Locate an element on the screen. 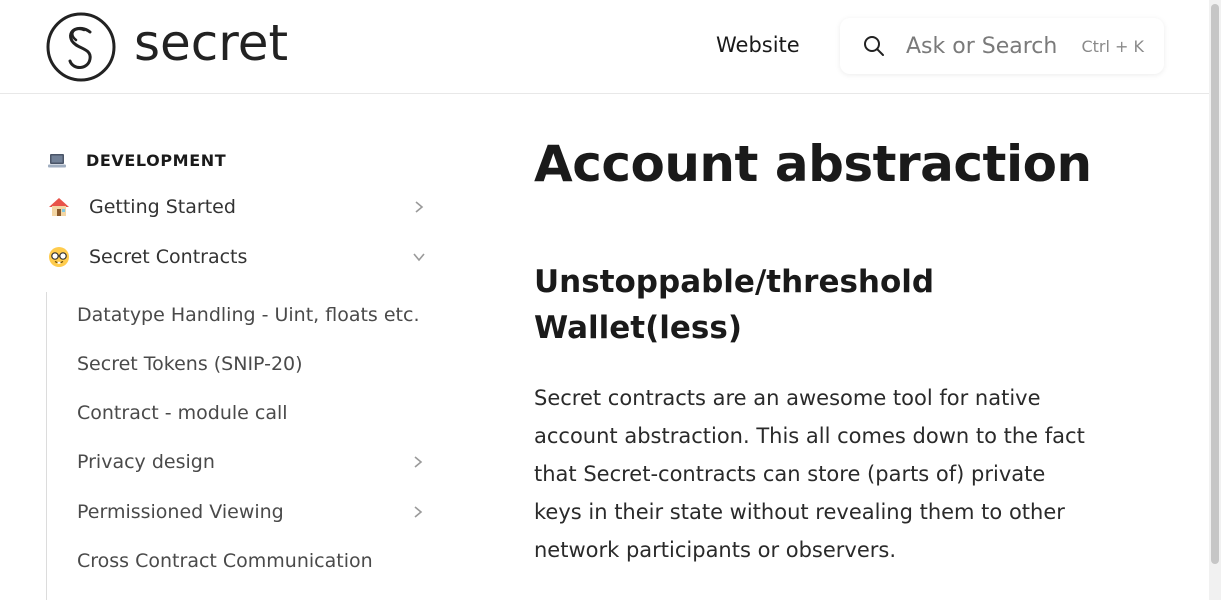 Image resolution: width=1221 pixels, height=600 pixels. sidebar-subitem-label: Permissioned Viewing is located at coordinates (180, 512).